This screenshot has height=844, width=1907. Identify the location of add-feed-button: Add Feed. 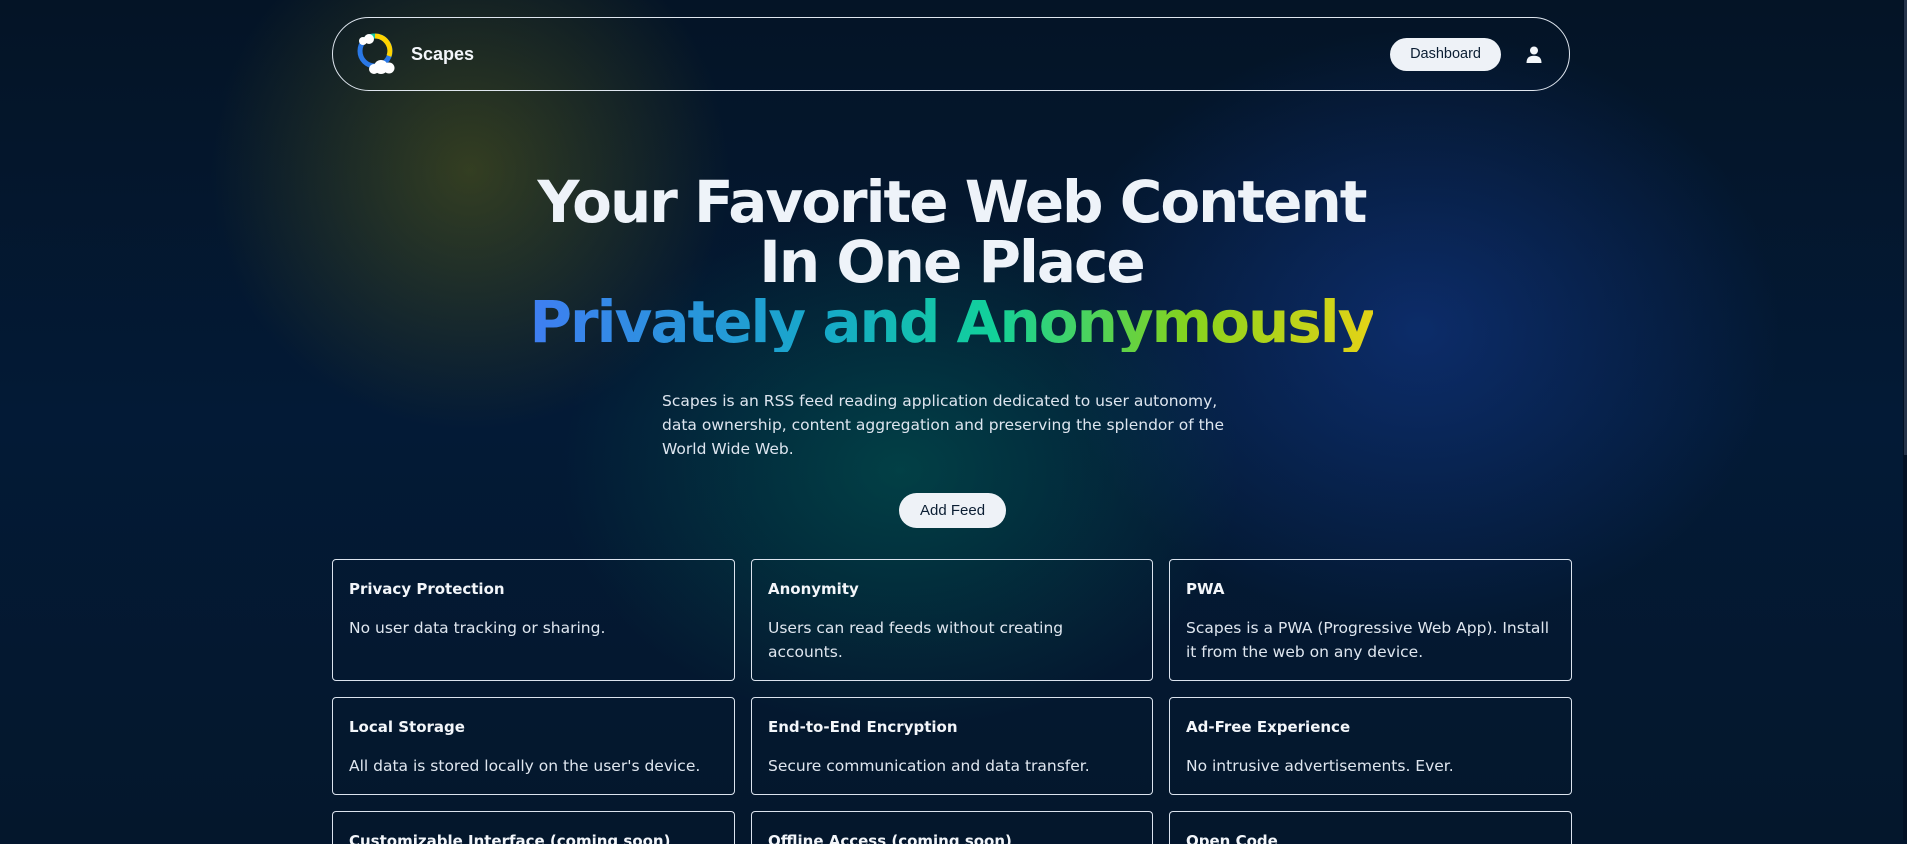
(953, 510).